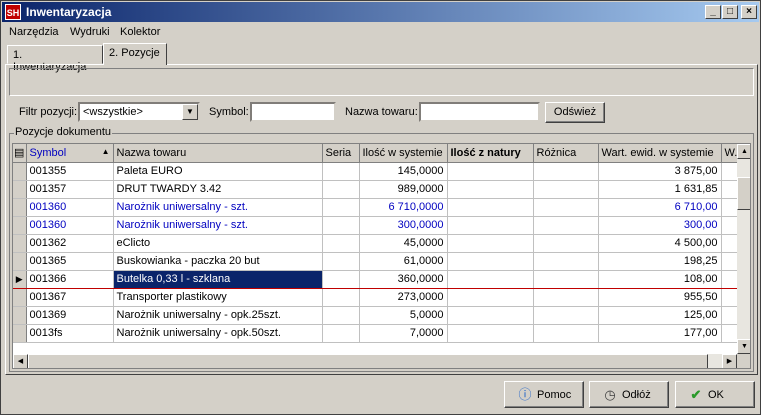 The image size is (761, 415). What do you see at coordinates (139, 112) in the screenshot?
I see `filter-combo: <wszystkie> ▼` at bounding box center [139, 112].